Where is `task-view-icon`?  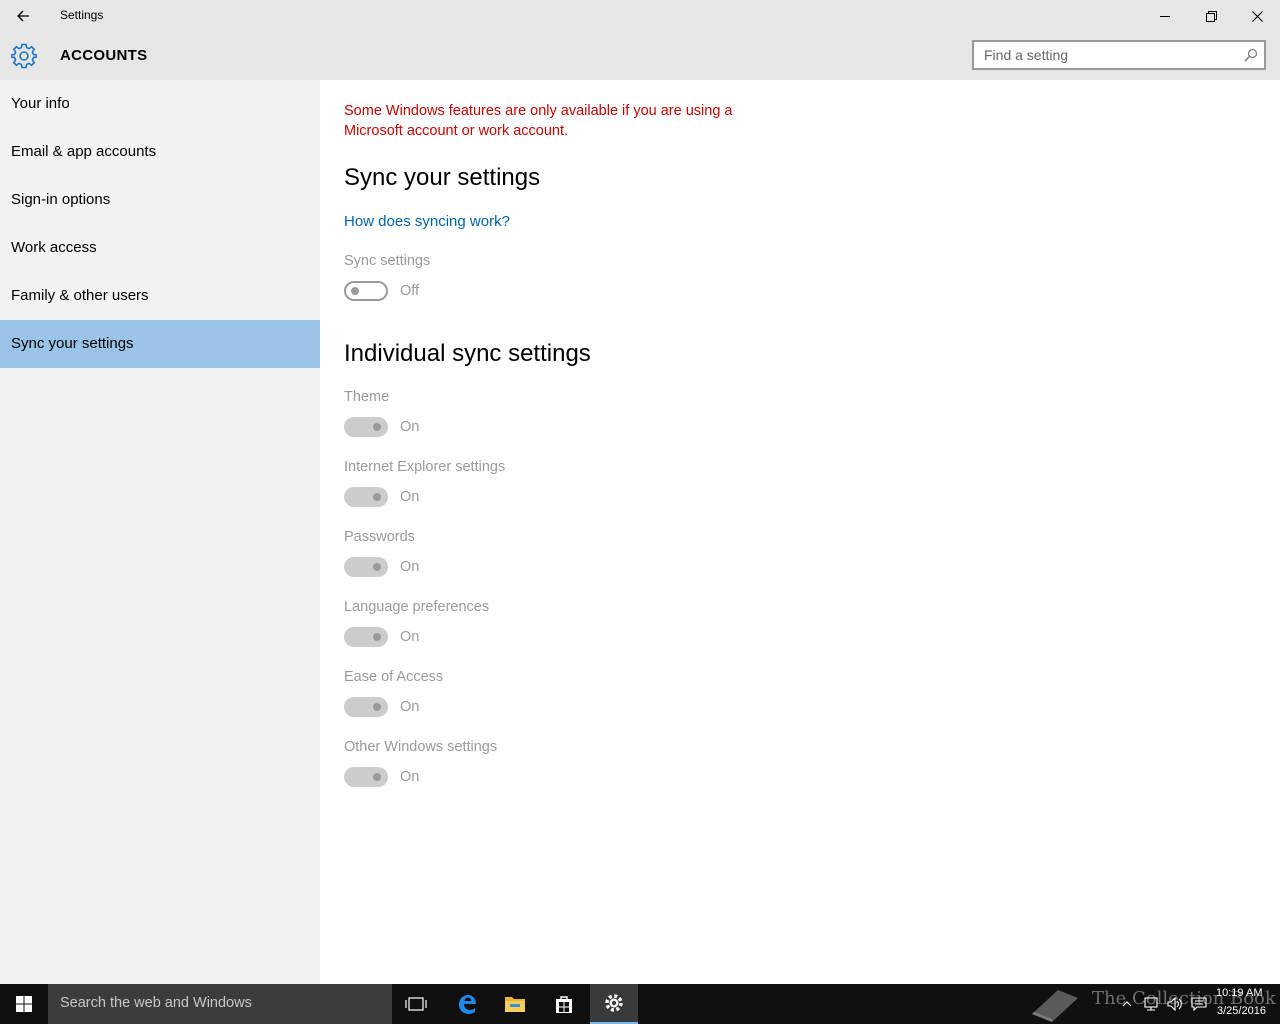
task-view-icon is located at coordinates (416, 1004).